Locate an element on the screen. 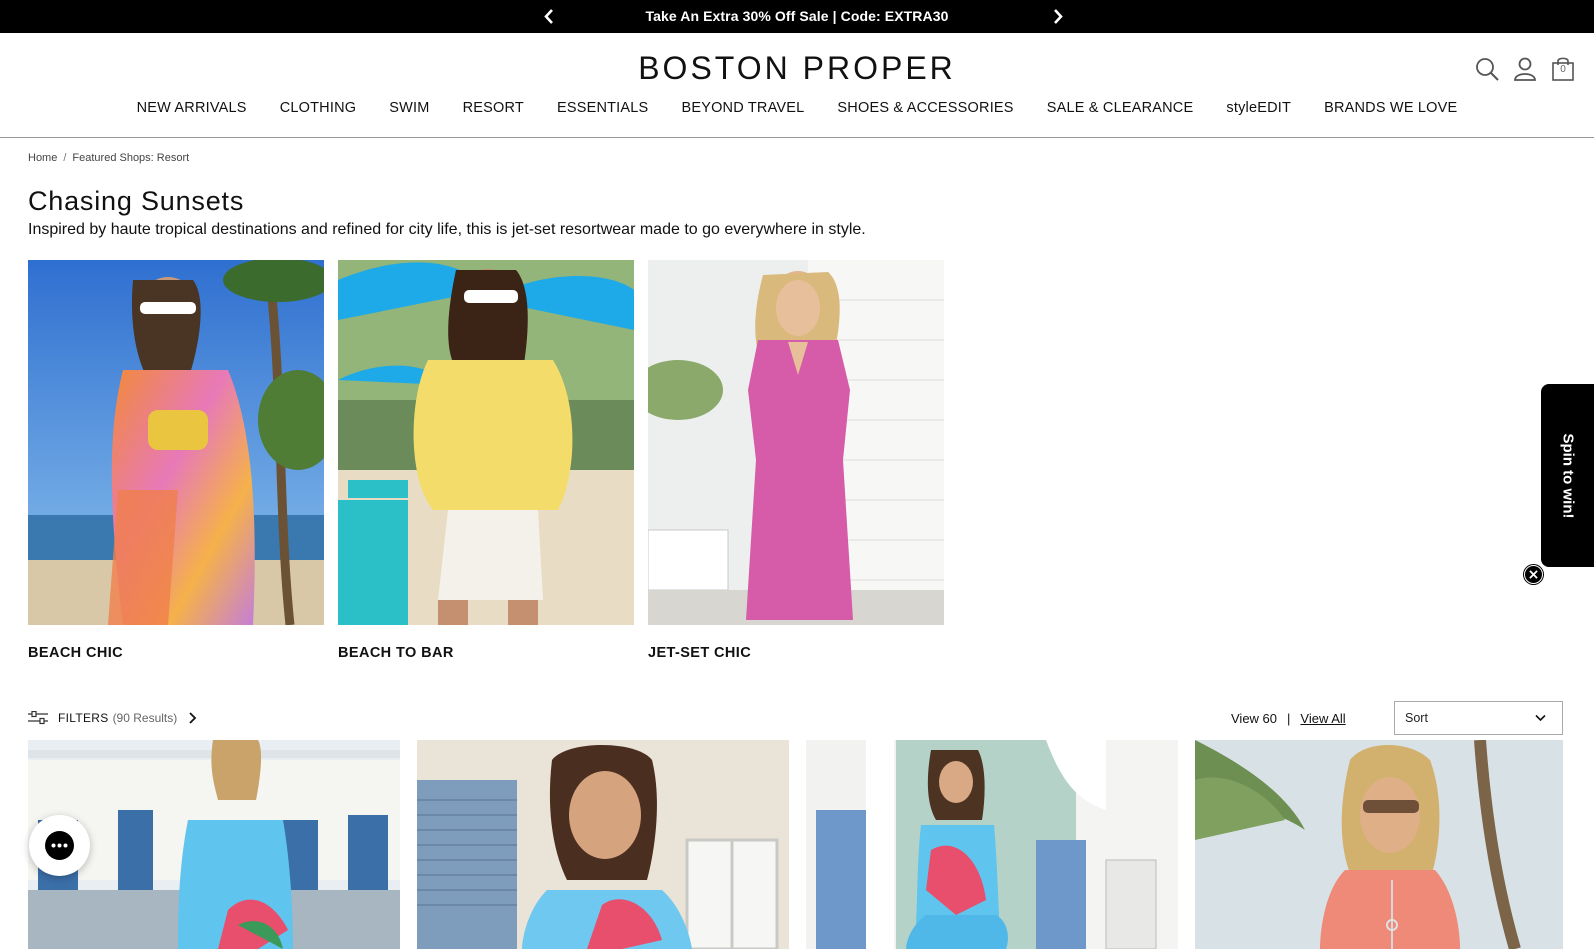 Image resolution: width=1594 pixels, height=949 pixels. close-icon is located at coordinates (1533, 574).